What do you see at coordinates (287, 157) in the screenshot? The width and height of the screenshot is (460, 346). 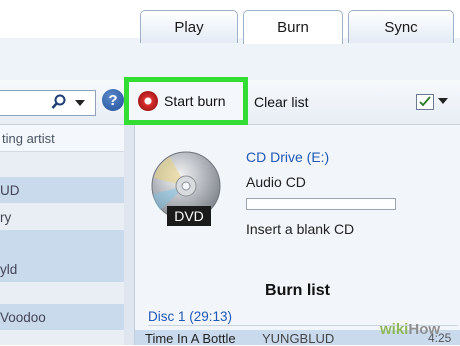 I see `drive-name-link: CD Drive (E:)` at bounding box center [287, 157].